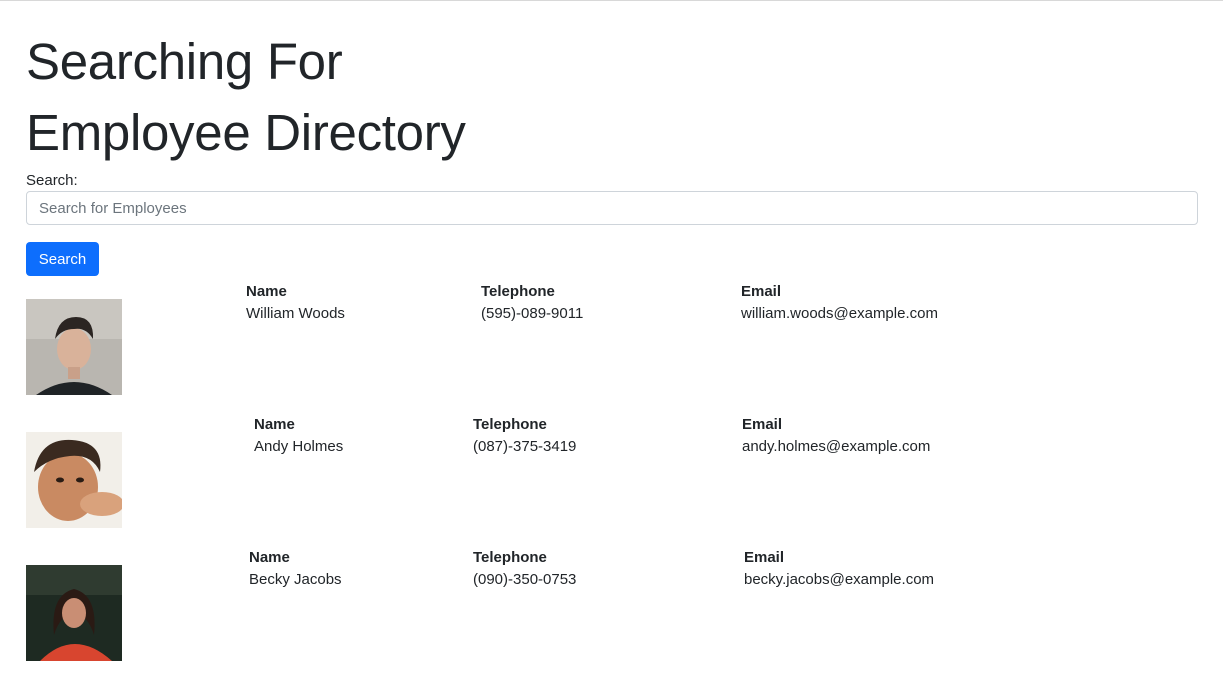 This screenshot has height=677, width=1223. What do you see at coordinates (532, 313) in the screenshot?
I see `employee-telephone: (595)-089-9011` at bounding box center [532, 313].